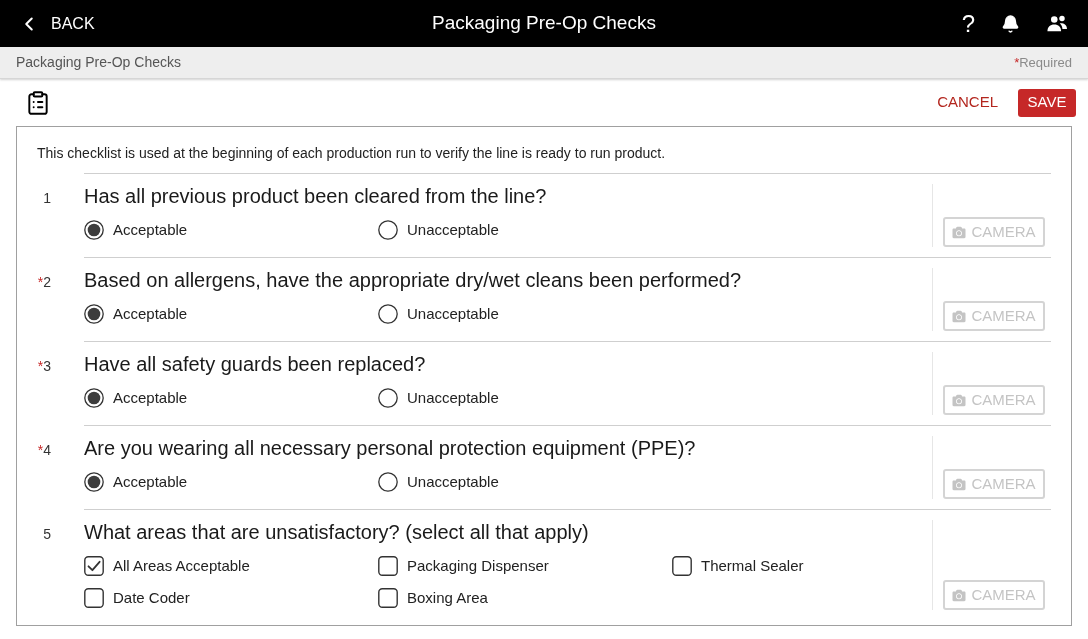 This screenshot has height=639, width=1088. Describe the element at coordinates (1043, 62) in the screenshot. I see `required-note: *Required` at that location.